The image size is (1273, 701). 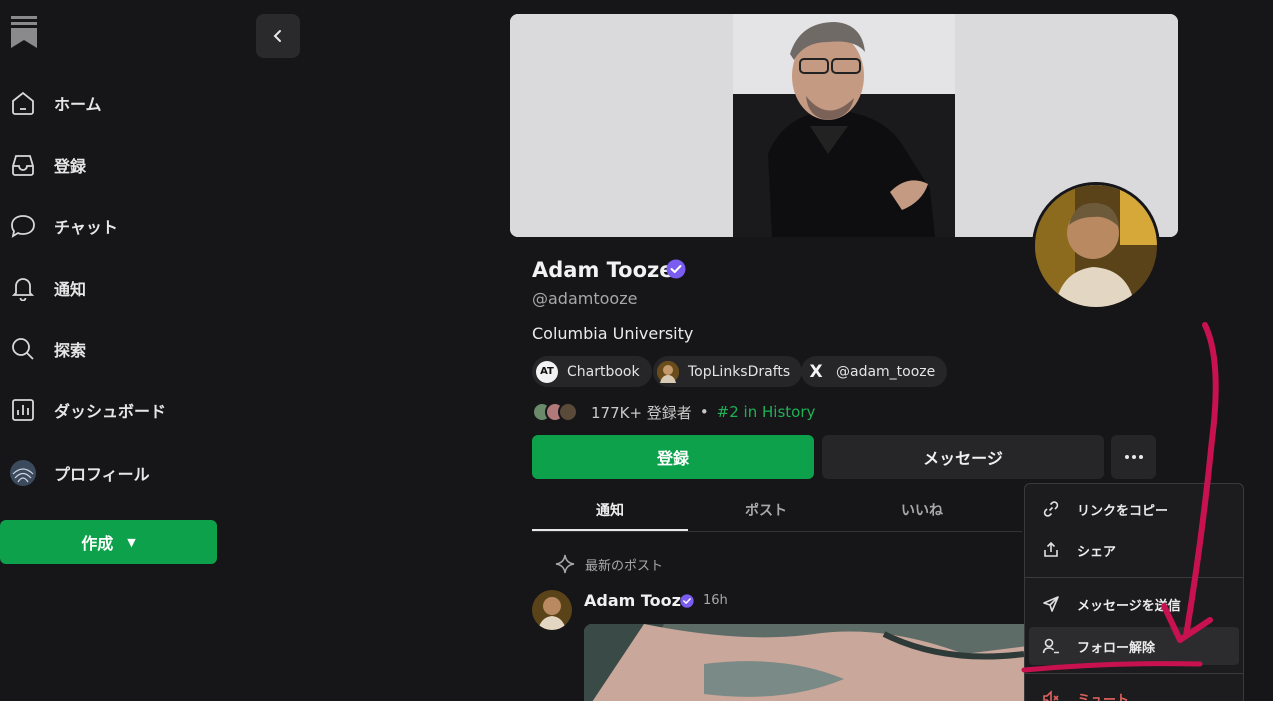 What do you see at coordinates (886, 371) in the screenshot?
I see `chip-label: @adam_tooze` at bounding box center [886, 371].